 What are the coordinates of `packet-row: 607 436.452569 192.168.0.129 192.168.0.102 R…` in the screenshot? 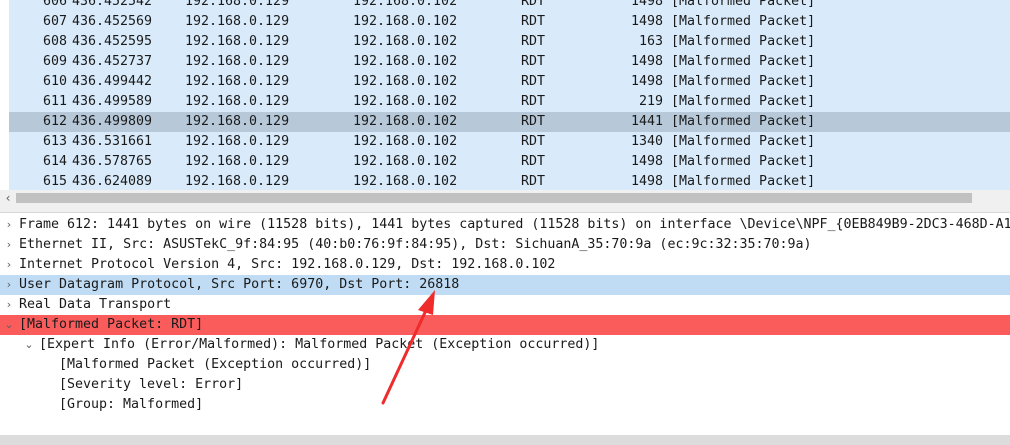 It's located at (509, 22).